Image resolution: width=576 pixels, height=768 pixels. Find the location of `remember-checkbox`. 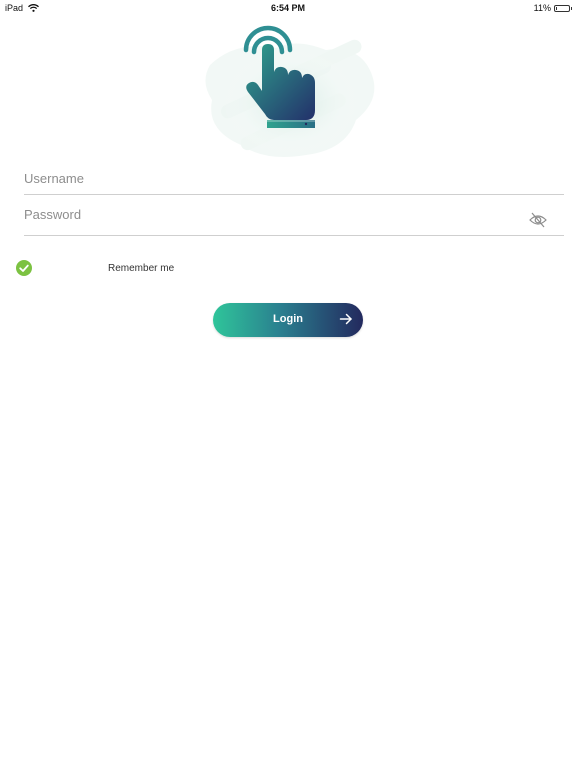

remember-checkbox is located at coordinates (24, 268).